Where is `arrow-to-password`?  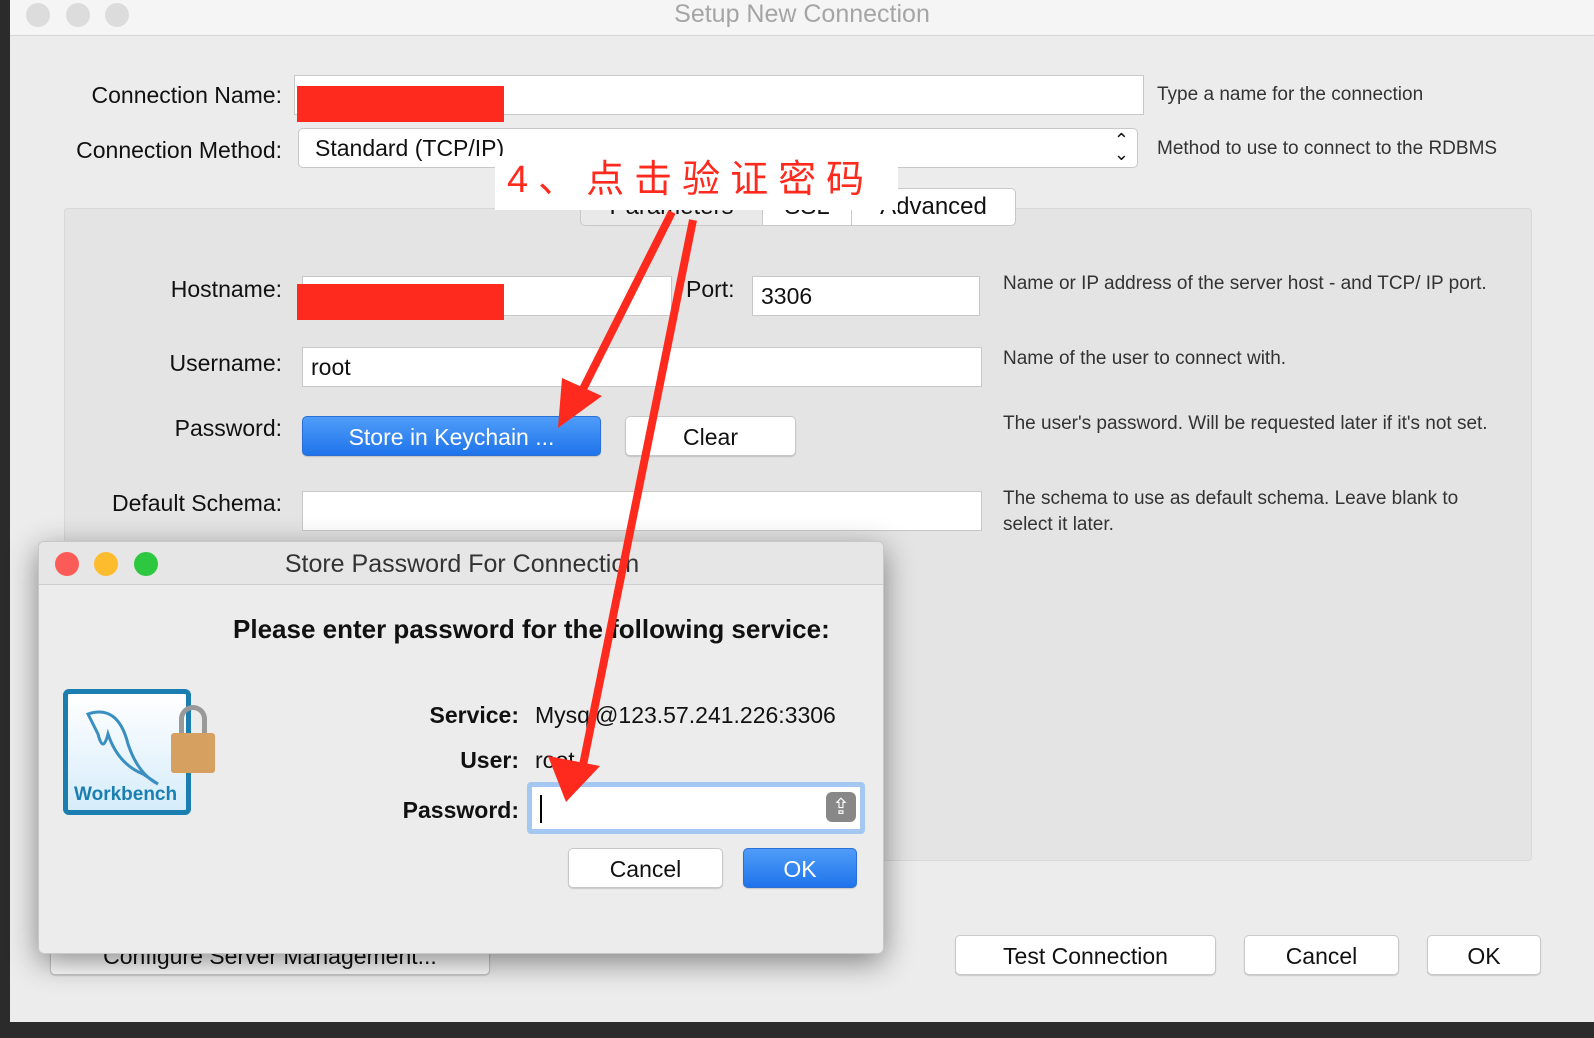 arrow-to-password is located at coordinates (637, 495).